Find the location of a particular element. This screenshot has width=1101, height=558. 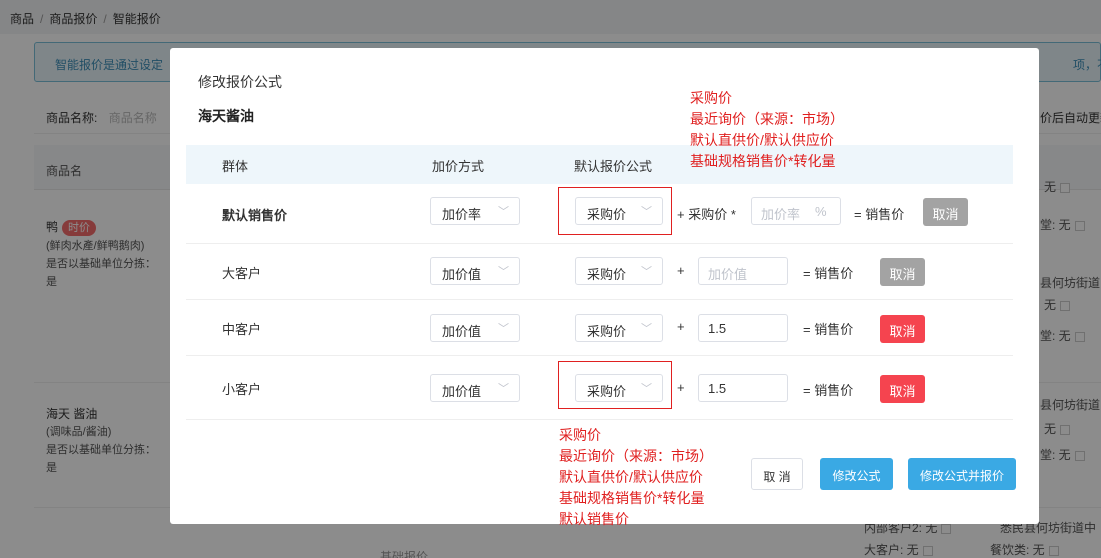

table-row: 中客户 加价值 ﹀ 采购价 ﹀ + 1.5 = 销售价 取消 is located at coordinates (599, 328).